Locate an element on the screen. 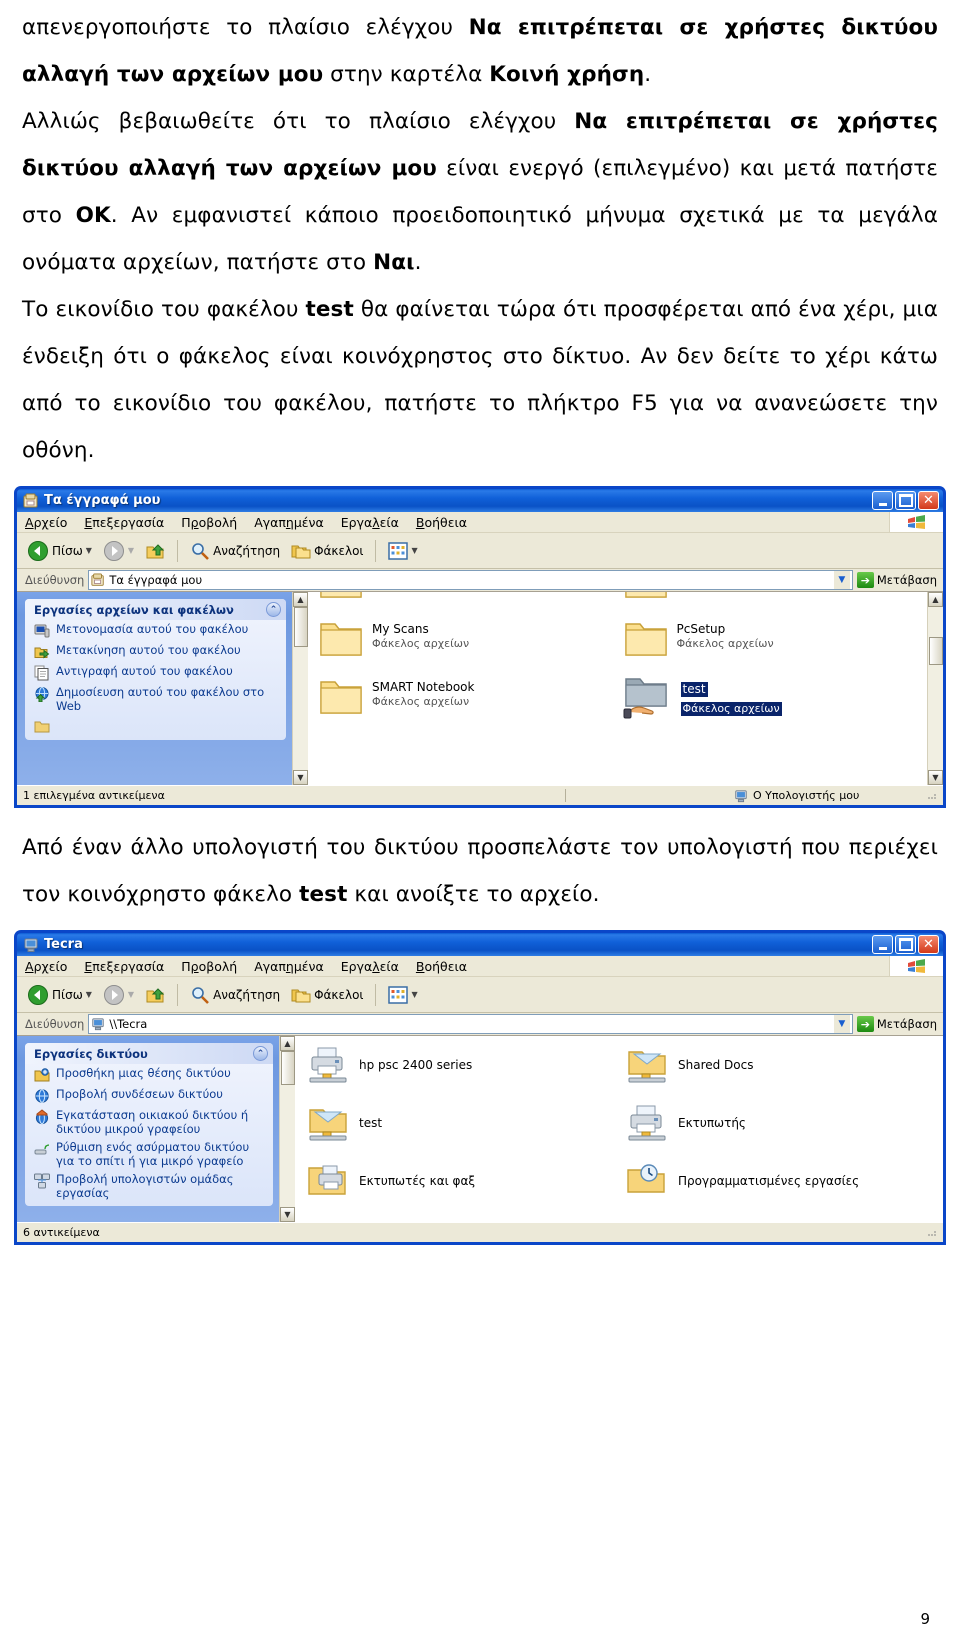  search-label: Αναζήτηση is located at coordinates (247, 994).